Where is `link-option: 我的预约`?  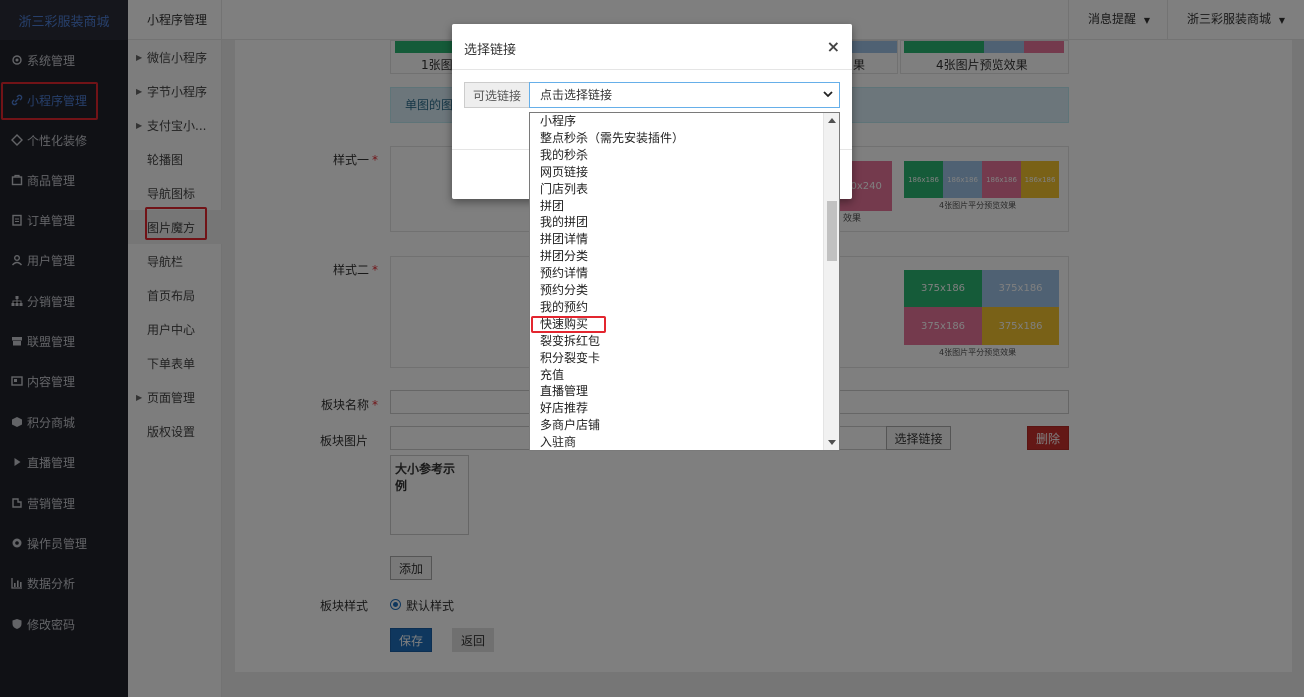
link-option: 我的预约 is located at coordinates (677, 307).